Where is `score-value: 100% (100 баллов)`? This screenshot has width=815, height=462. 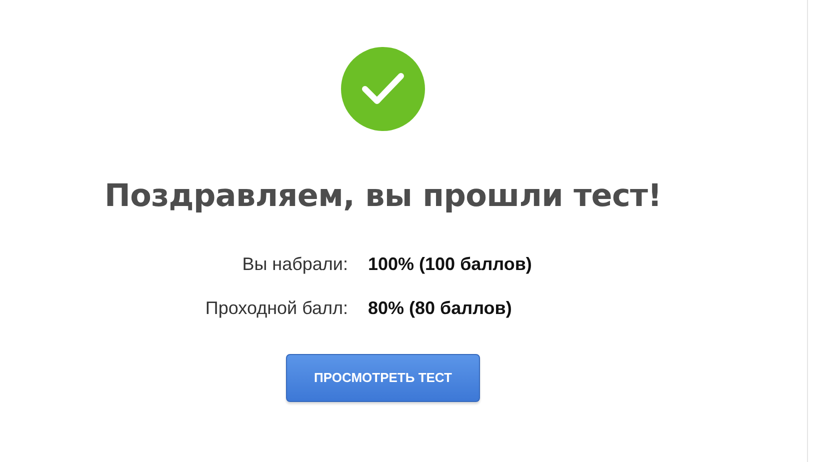 score-value: 100% (100 баллов) is located at coordinates (450, 263).